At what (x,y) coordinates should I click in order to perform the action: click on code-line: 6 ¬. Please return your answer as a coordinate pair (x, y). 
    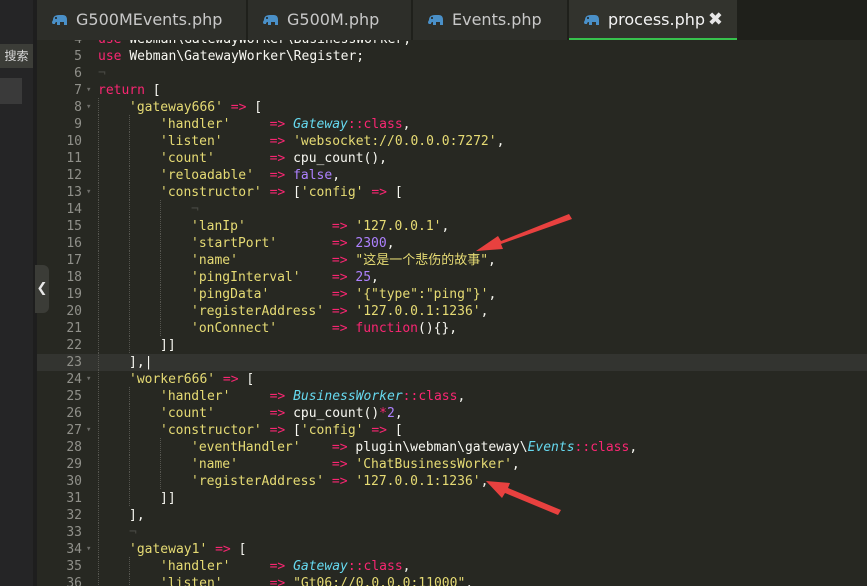
    Looking at the image, I should click on (452, 73).